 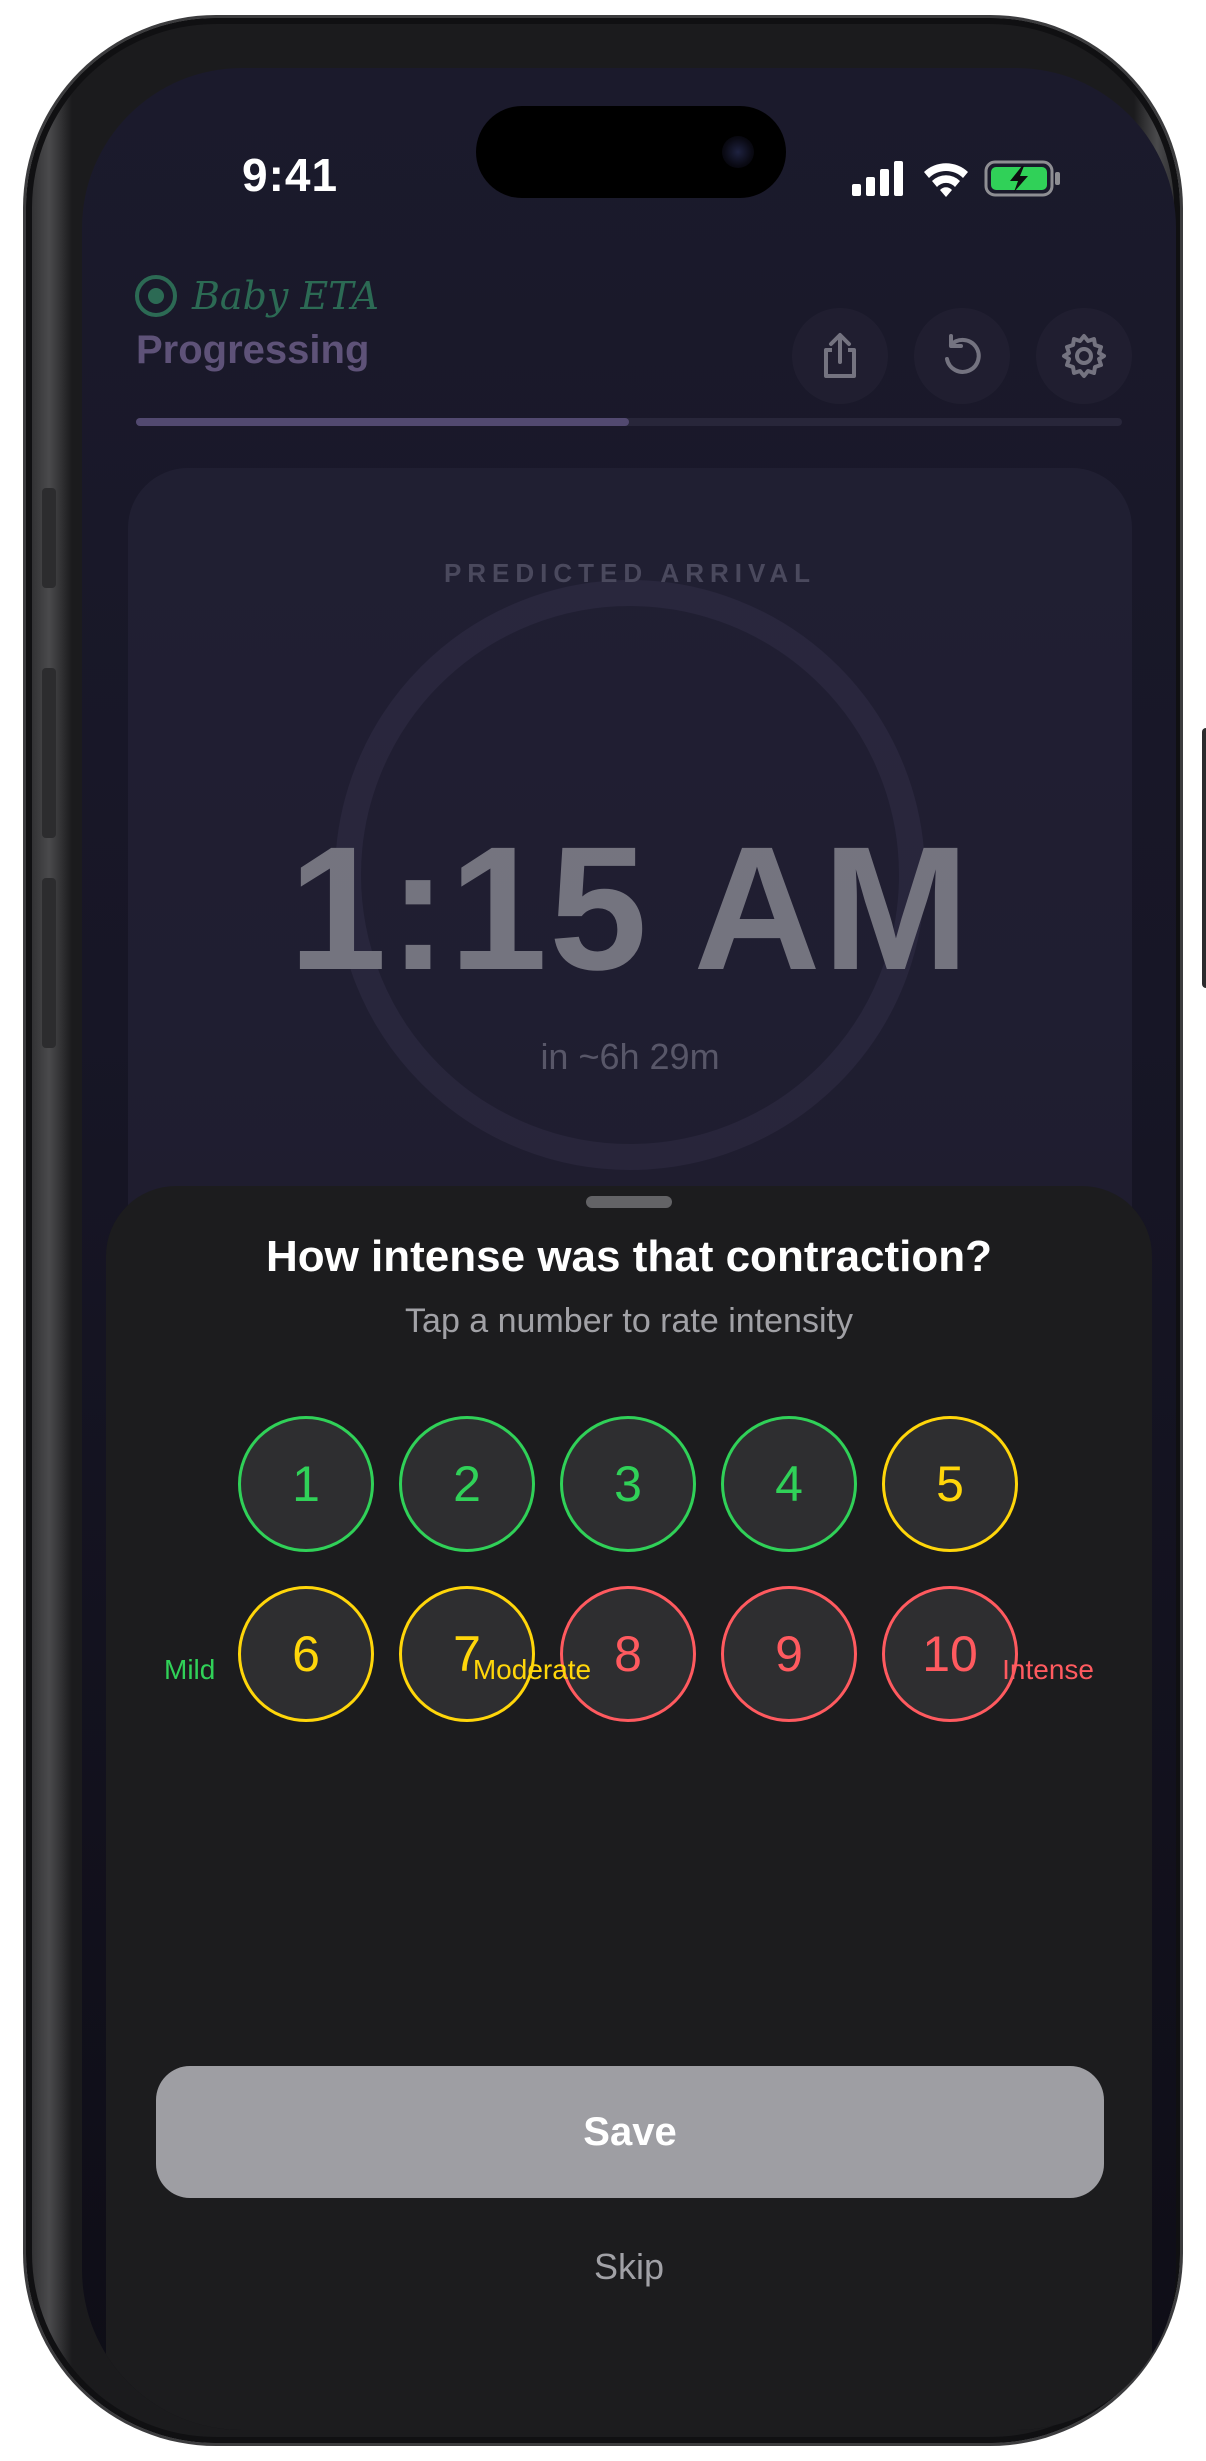 I want to click on skip-button: Skip, so click(x=629, y=2267).